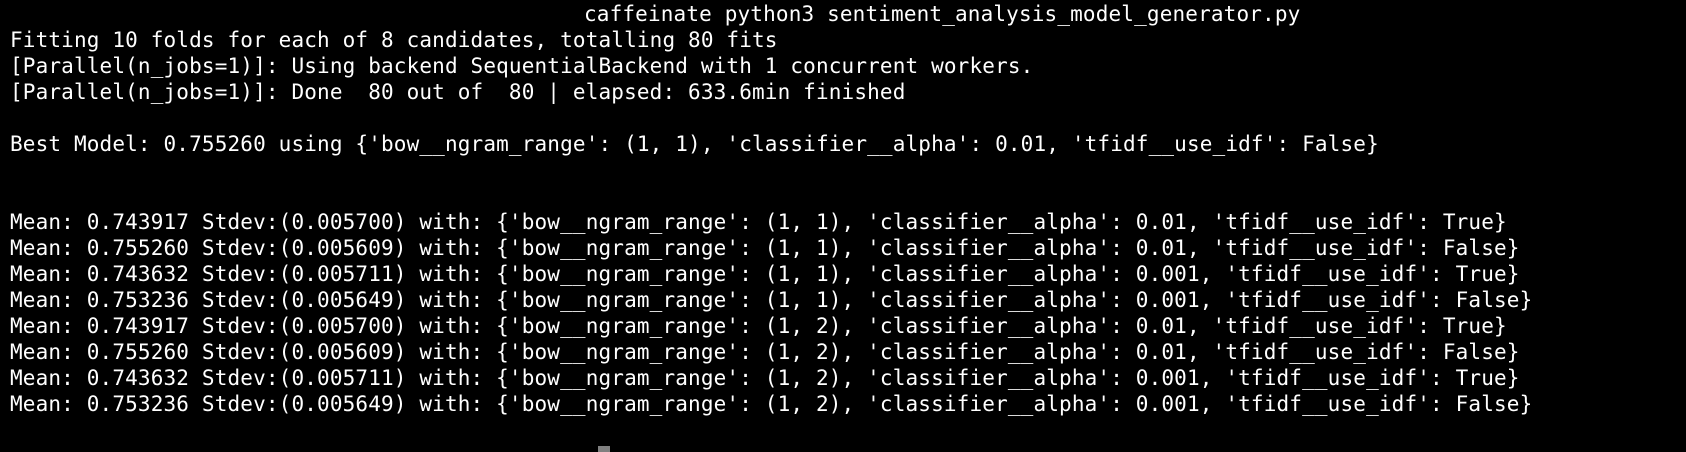 The width and height of the screenshot is (1686, 452). I want to click on terminal-cursor, so click(604, 449).